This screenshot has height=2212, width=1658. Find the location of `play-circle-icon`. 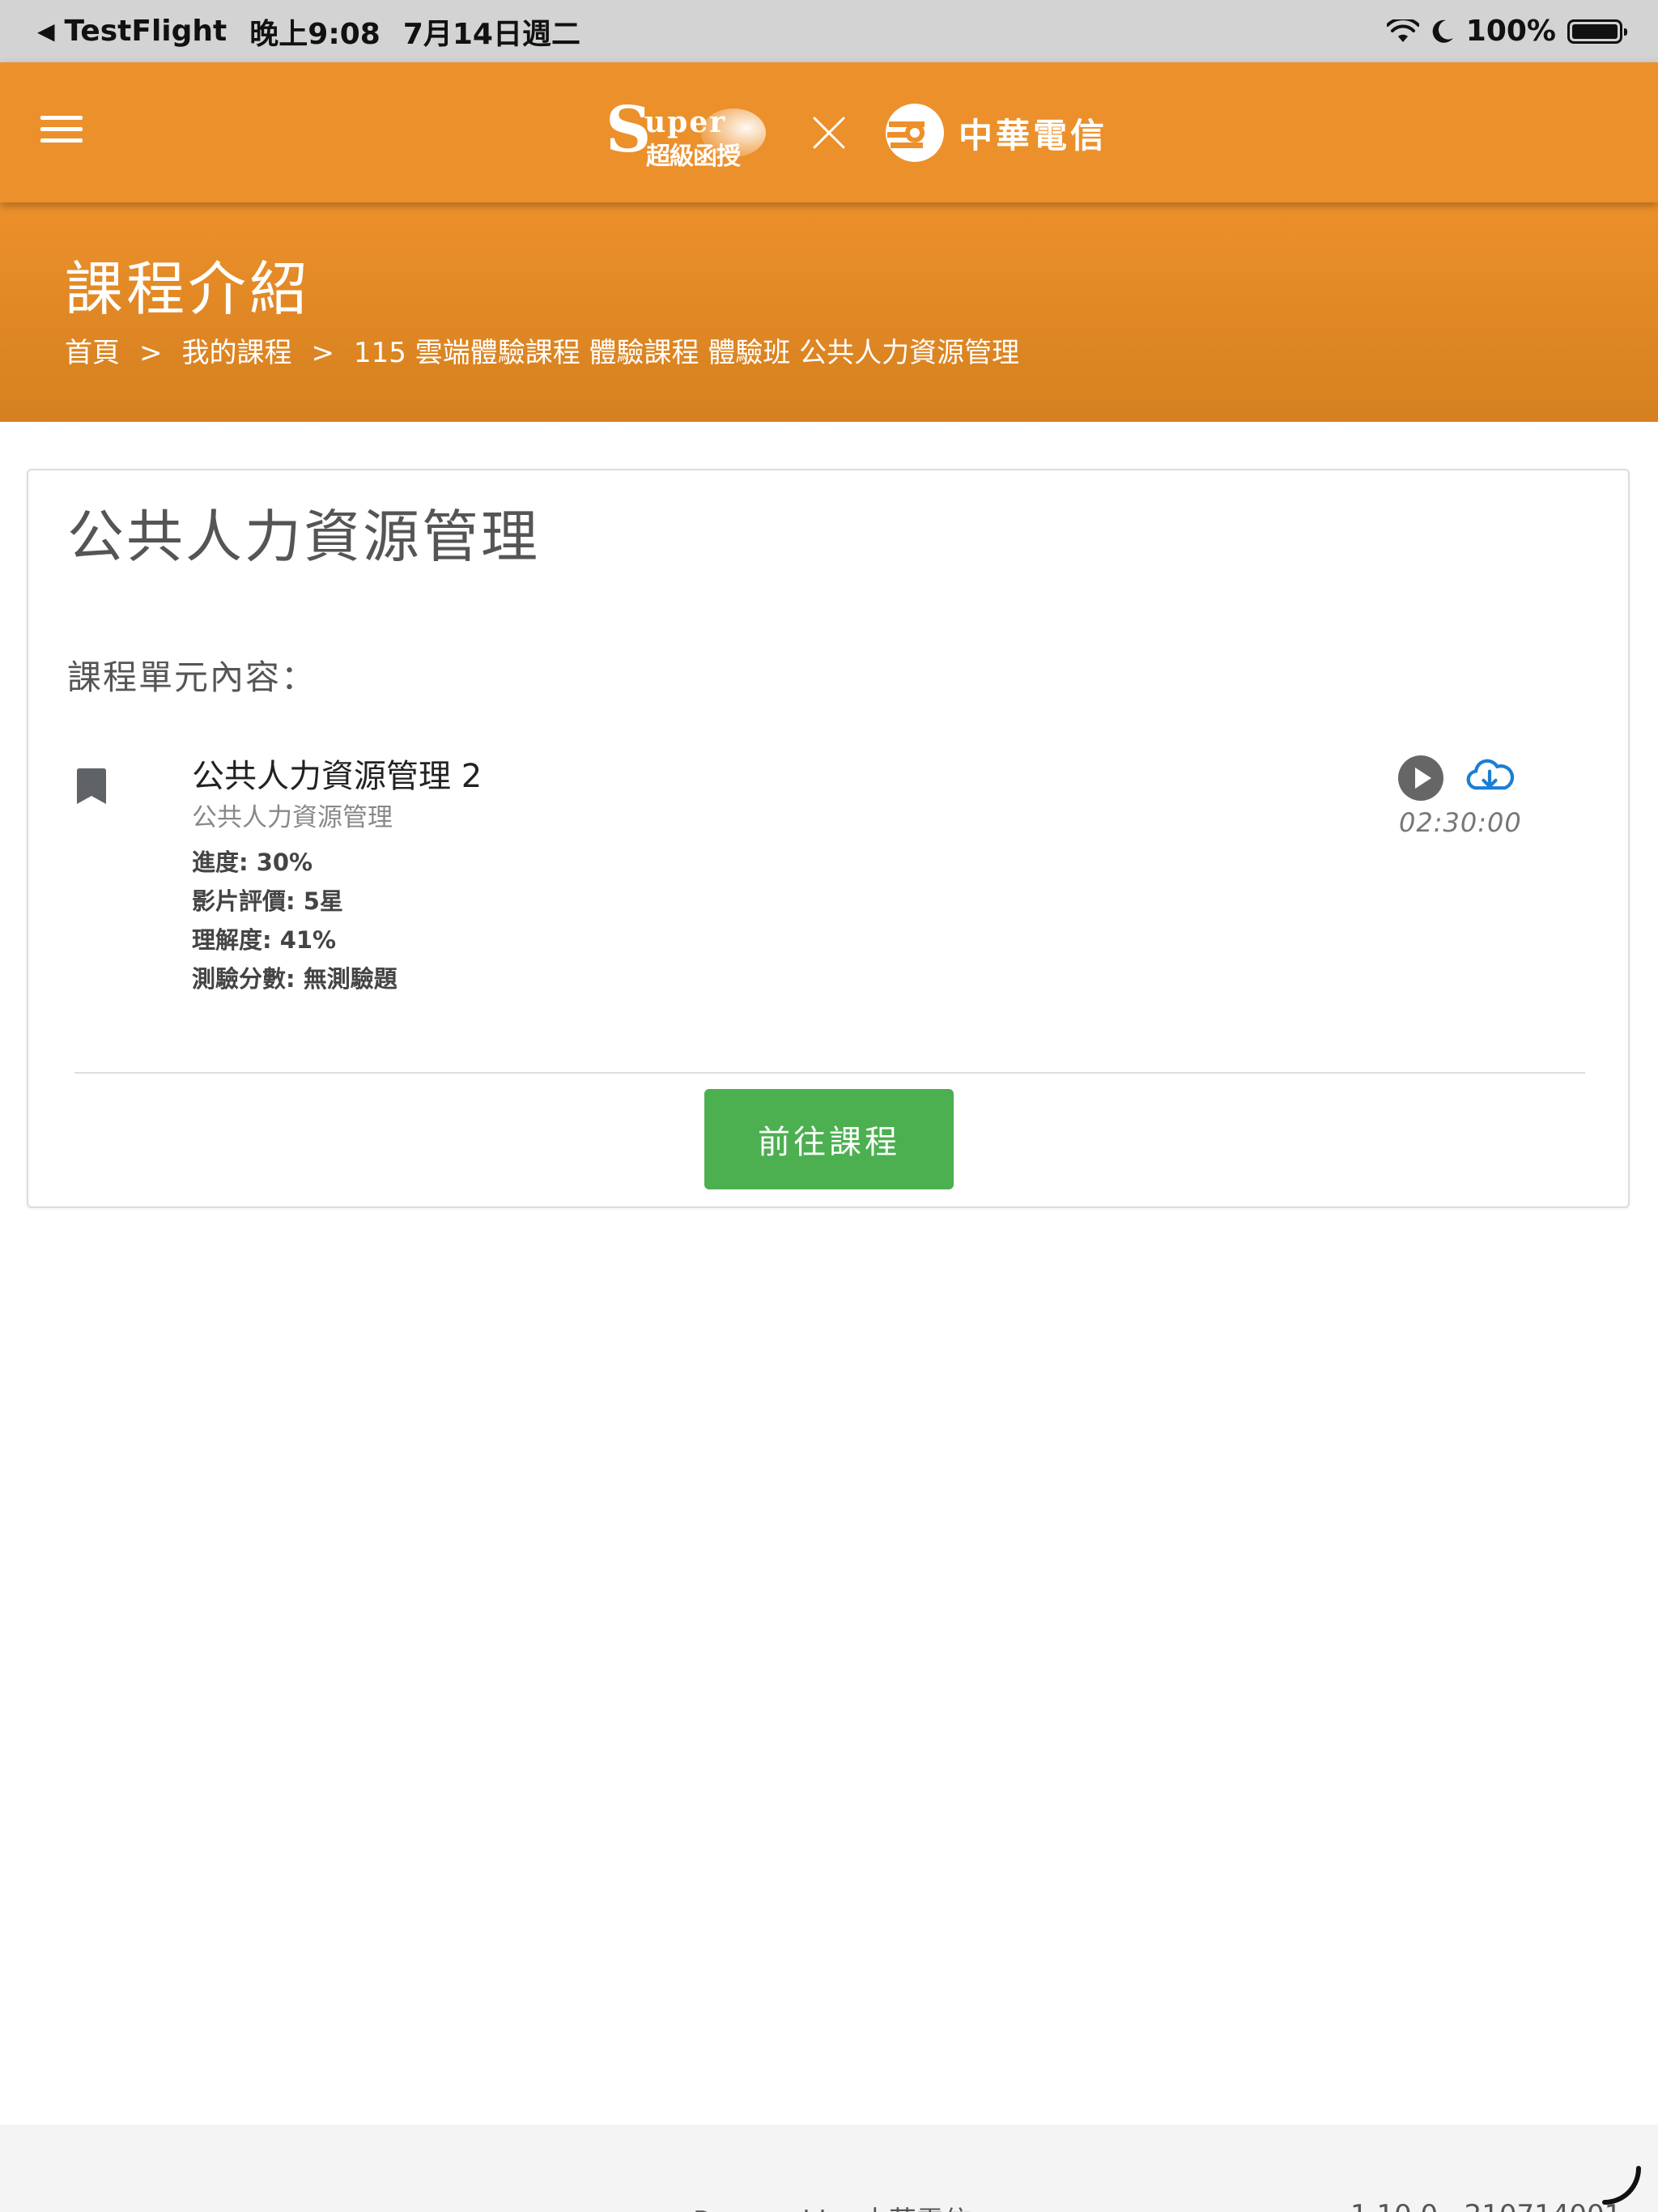

play-circle-icon is located at coordinates (1420, 778).